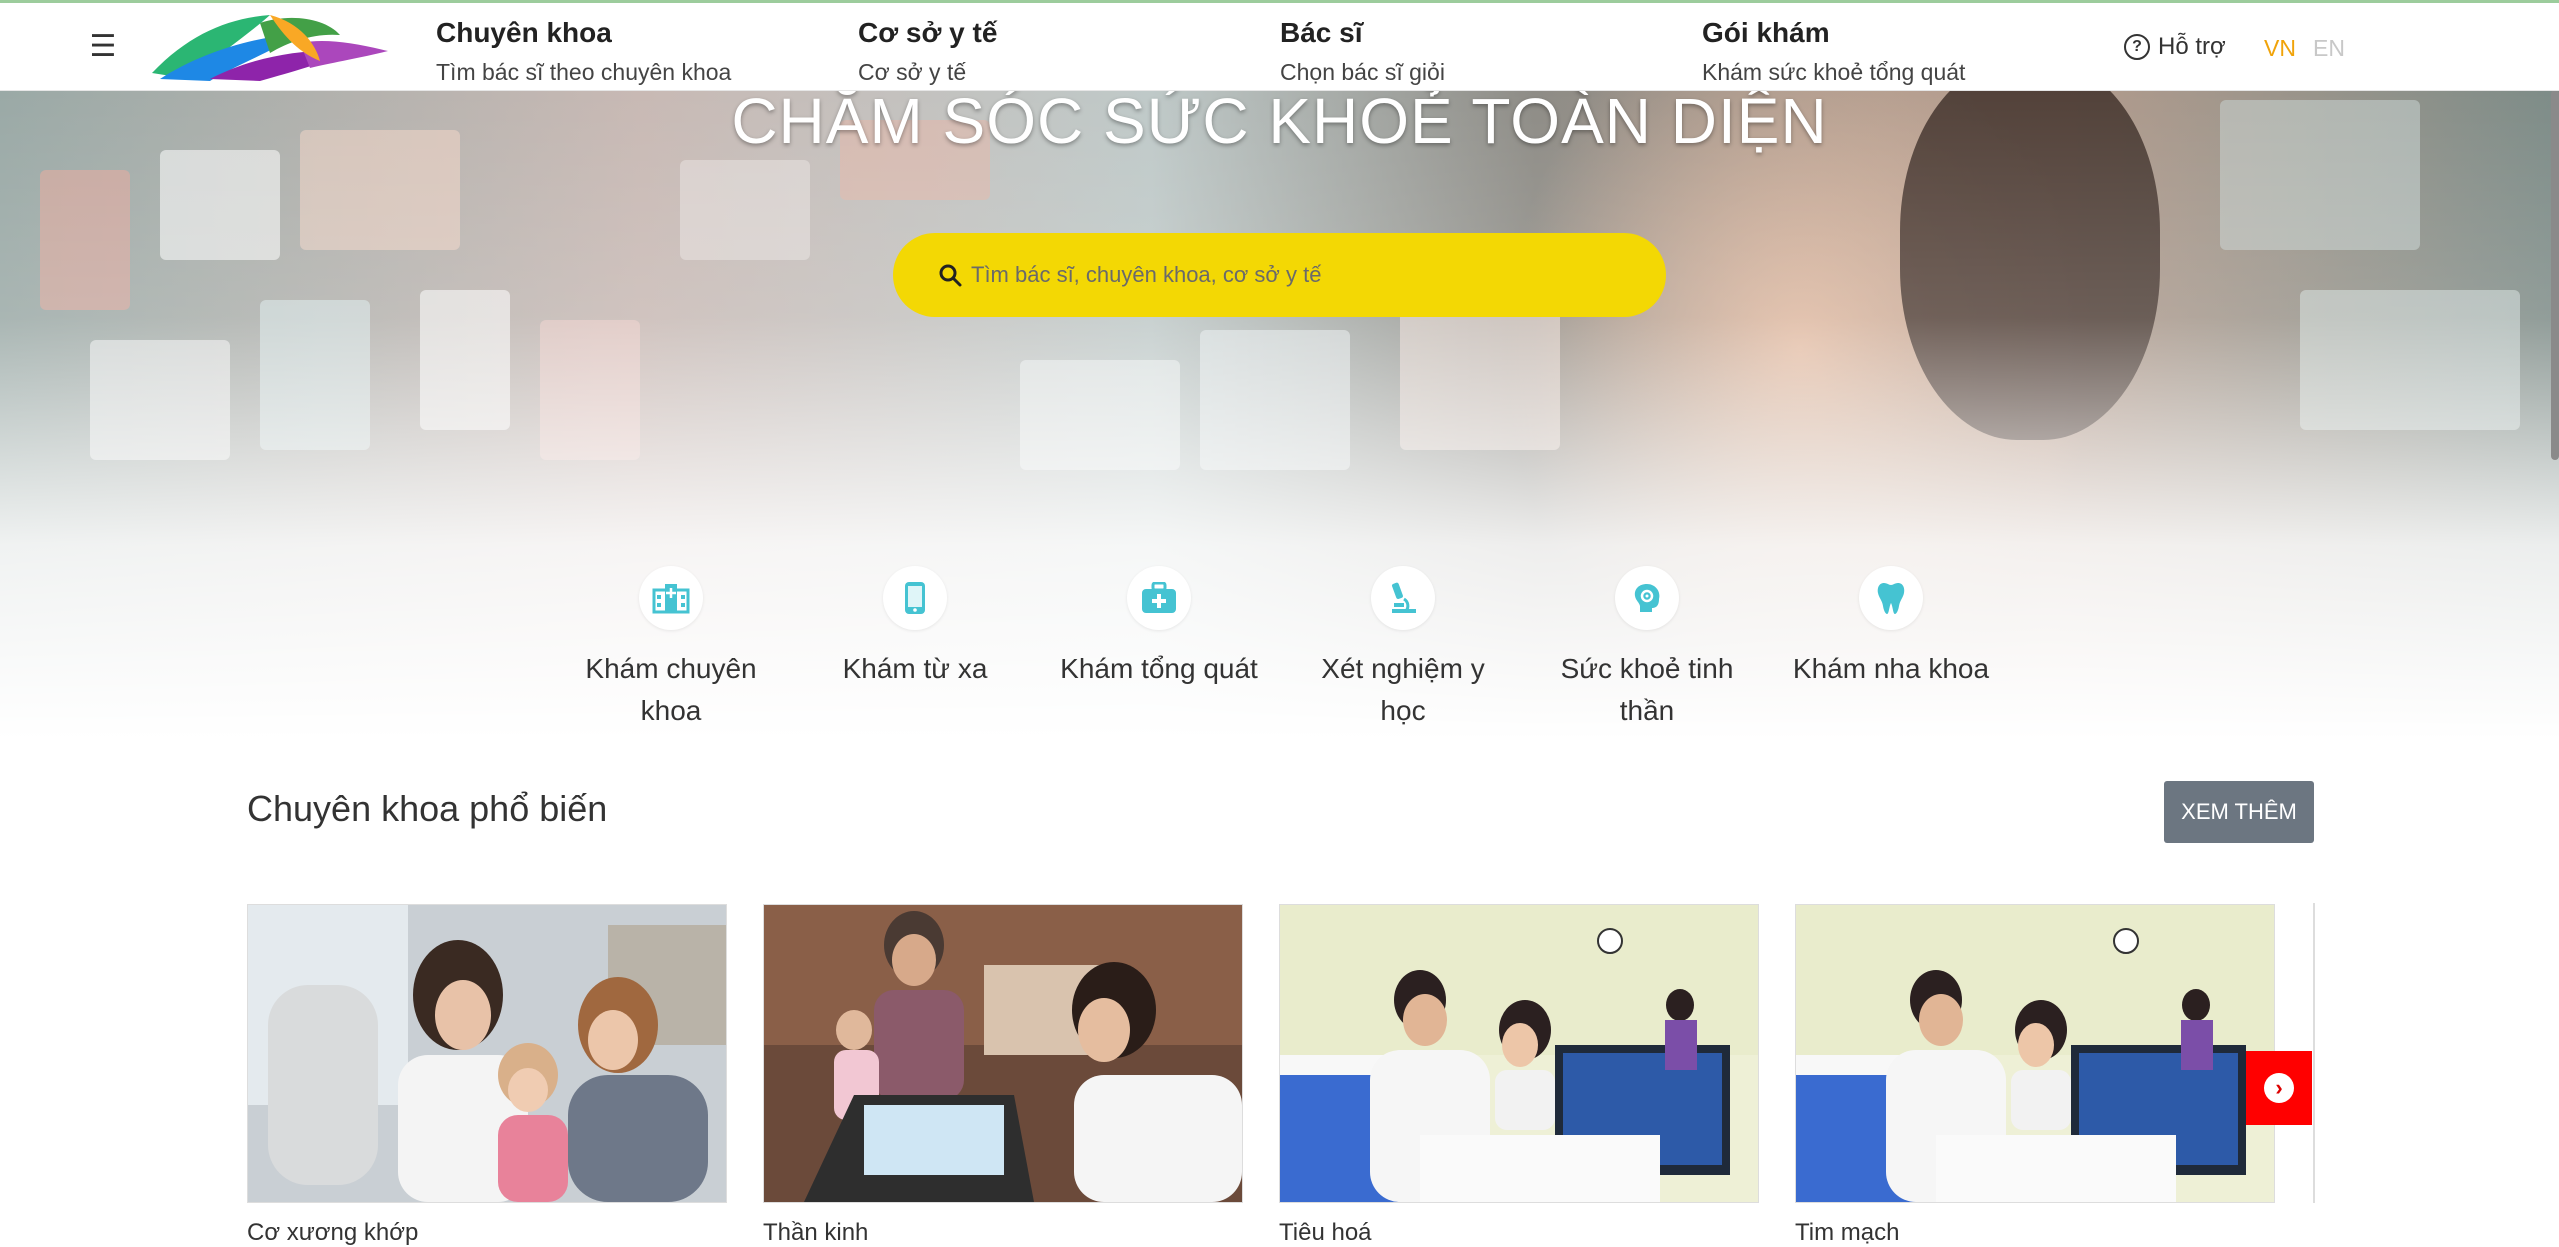  I want to click on category-kham-chuyen-khoa: Khám chuyên khoa, so click(671, 649).